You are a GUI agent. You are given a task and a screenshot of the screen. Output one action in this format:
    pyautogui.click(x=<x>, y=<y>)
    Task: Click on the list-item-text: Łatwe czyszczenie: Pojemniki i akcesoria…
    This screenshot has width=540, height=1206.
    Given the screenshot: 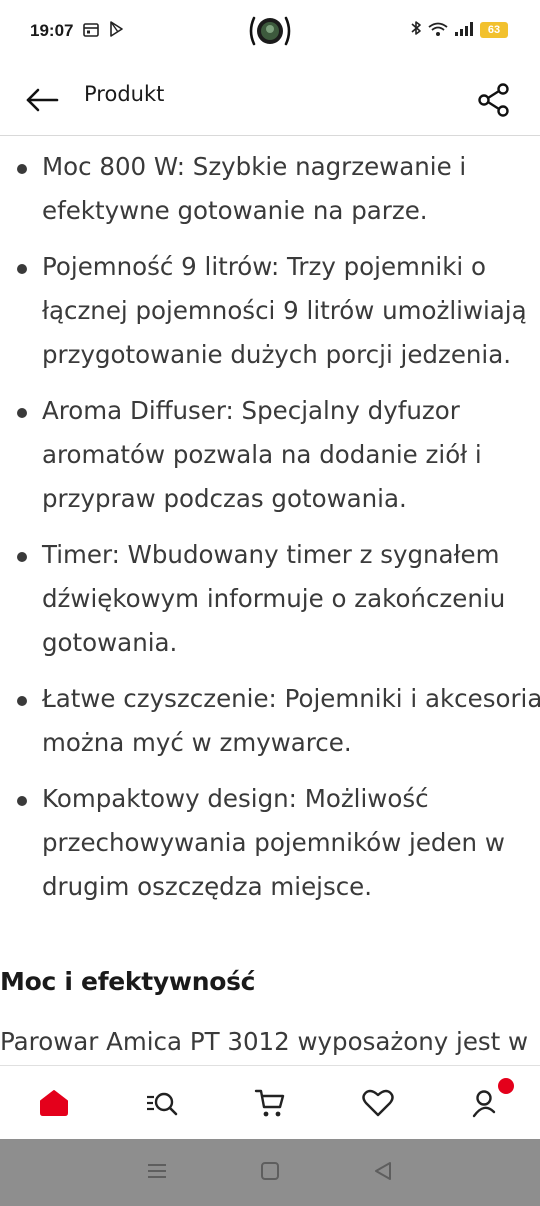 What is the action you would take?
    pyautogui.click(x=291, y=720)
    